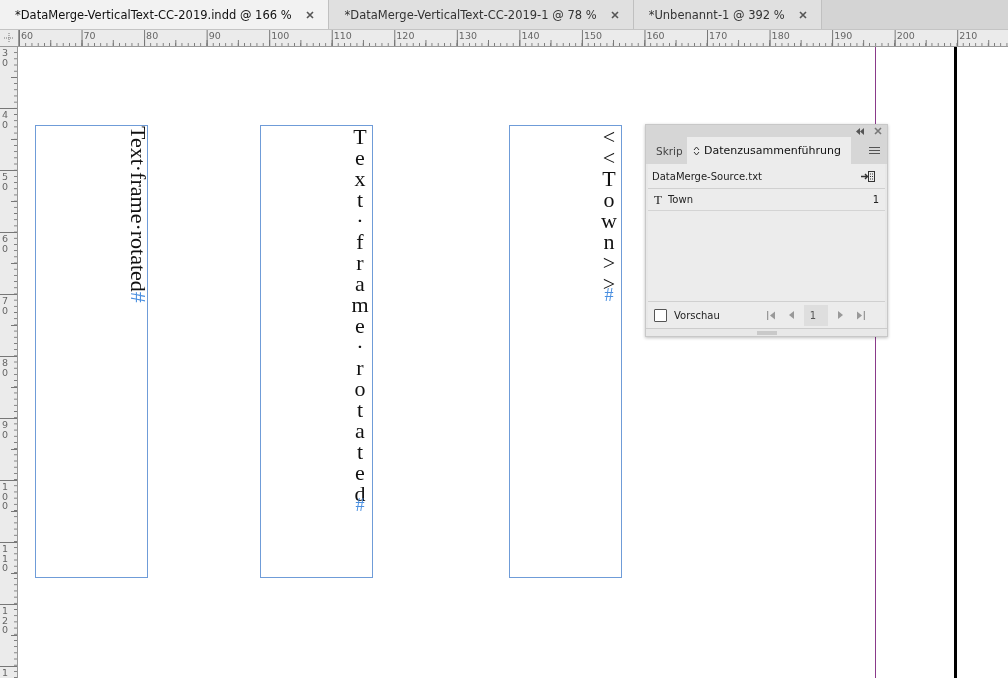 This screenshot has height=678, width=1008. What do you see at coordinates (697, 315) in the screenshot?
I see `preview-label: Vorschau` at bounding box center [697, 315].